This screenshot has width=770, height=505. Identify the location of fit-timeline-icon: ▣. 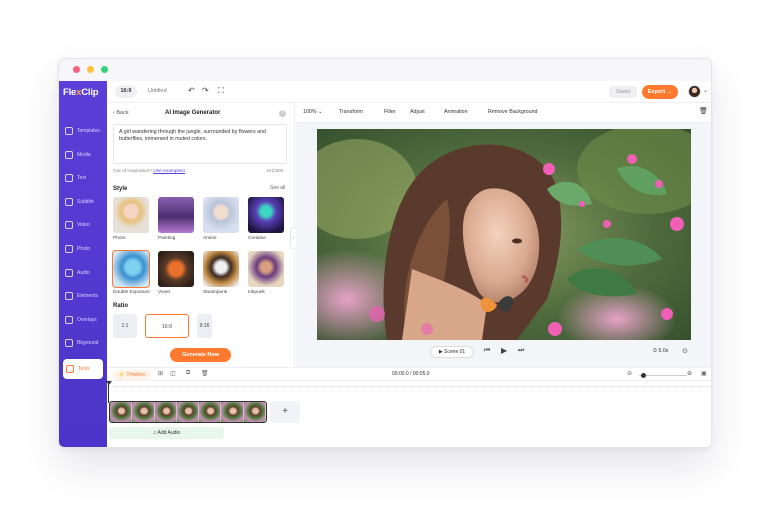
(704, 373).